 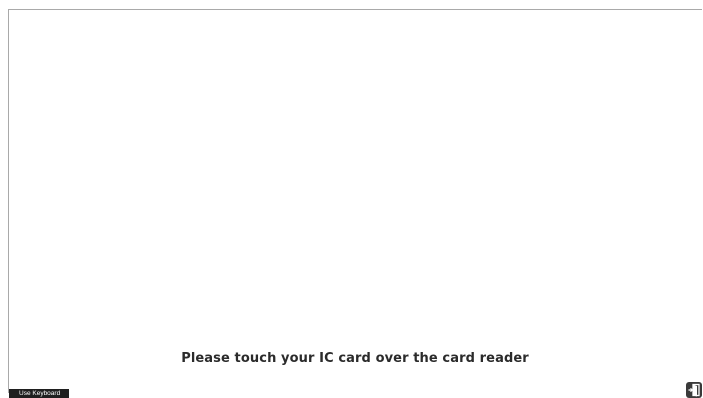 I want to click on exit-button, so click(x=694, y=390).